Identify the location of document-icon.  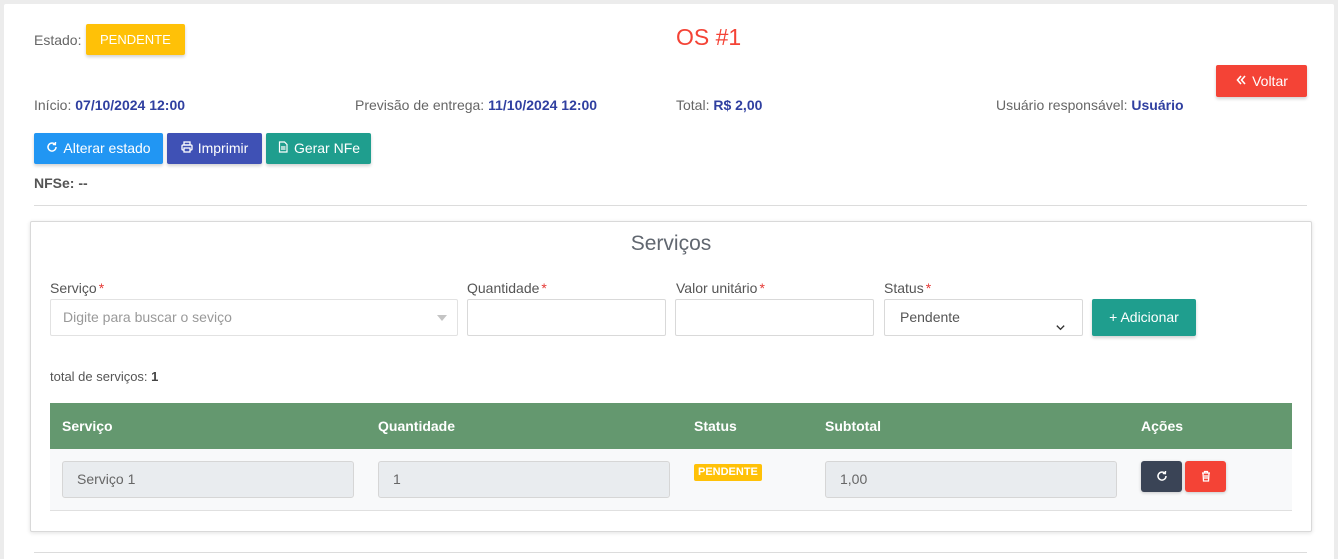
(283, 148).